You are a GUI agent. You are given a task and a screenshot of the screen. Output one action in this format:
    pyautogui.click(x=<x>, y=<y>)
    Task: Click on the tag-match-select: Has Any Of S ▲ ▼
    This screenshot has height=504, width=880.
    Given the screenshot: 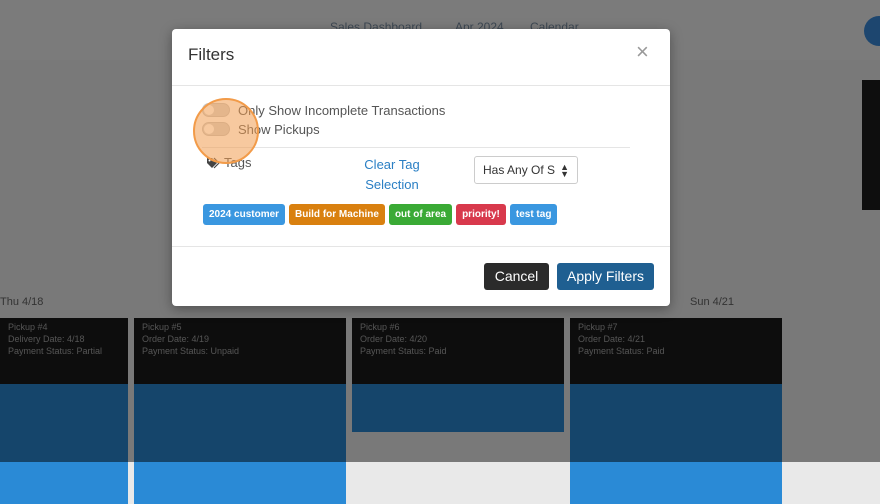 What is the action you would take?
    pyautogui.click(x=526, y=170)
    